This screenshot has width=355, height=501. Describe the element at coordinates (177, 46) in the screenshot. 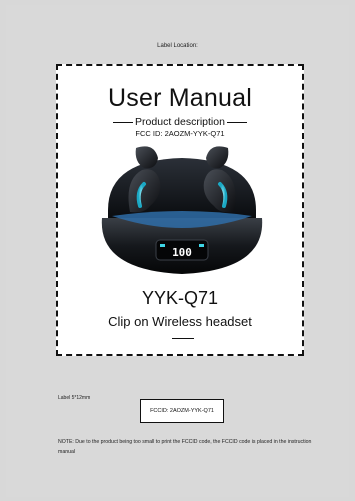

I see `label-location-text: Label Location:` at that location.